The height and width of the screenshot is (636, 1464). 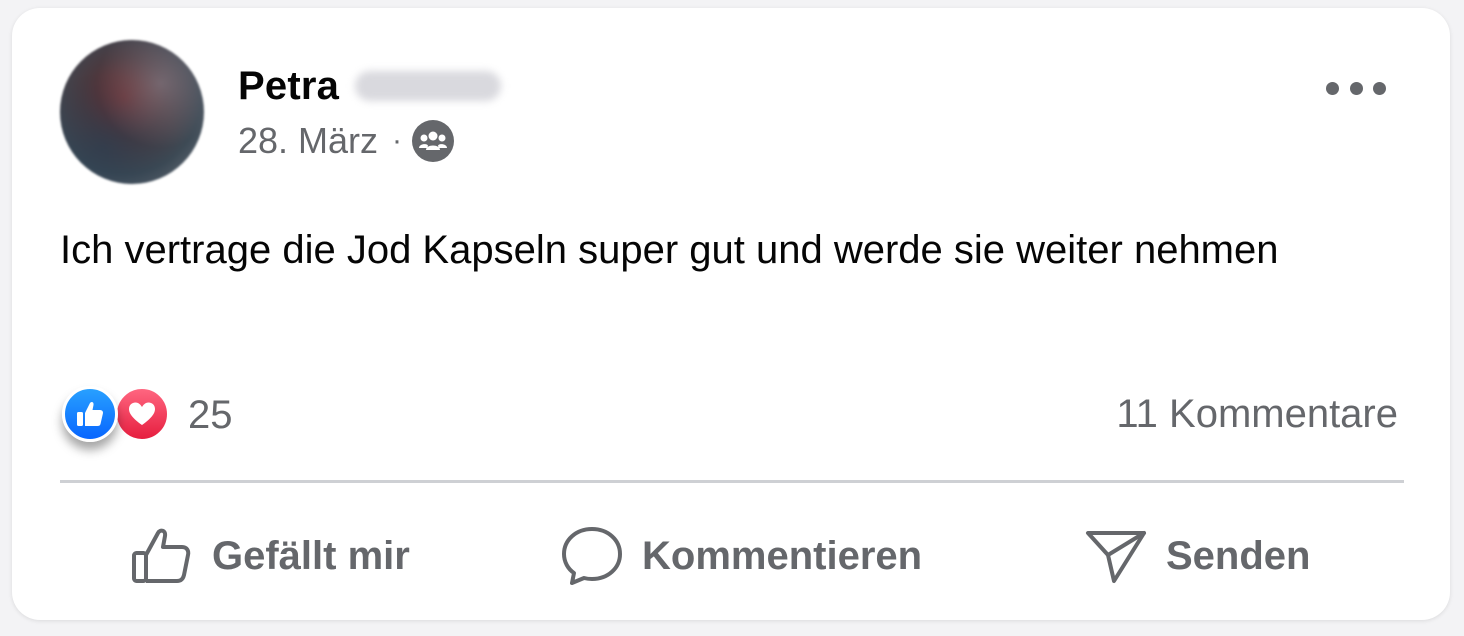 I want to click on like-button-label: Gefällt mir, so click(x=311, y=555).